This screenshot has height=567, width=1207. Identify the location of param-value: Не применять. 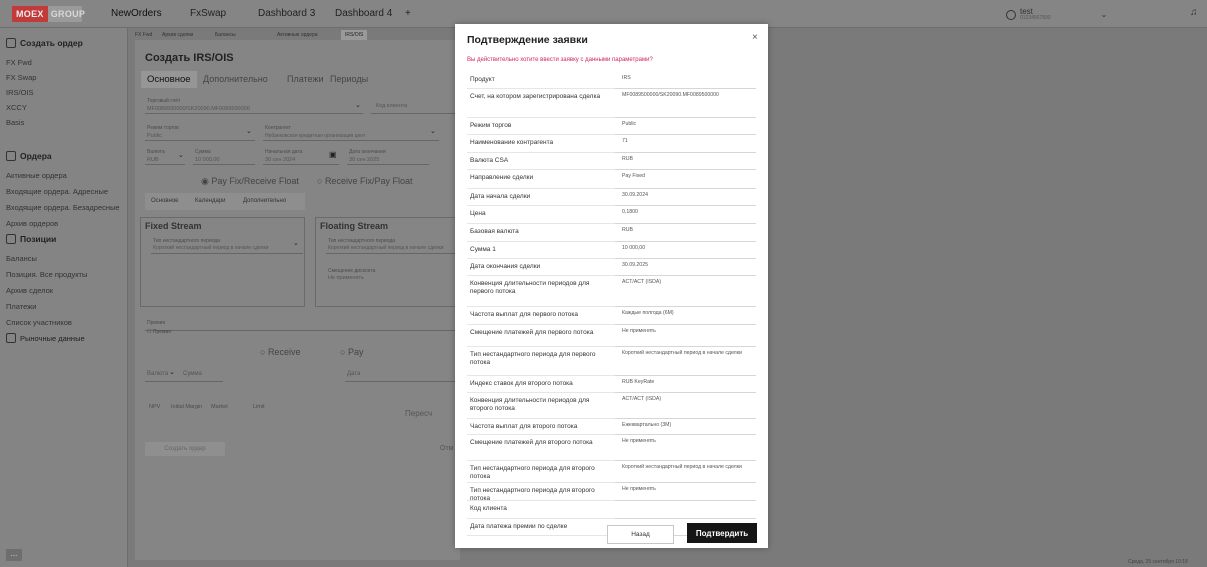
(639, 331).